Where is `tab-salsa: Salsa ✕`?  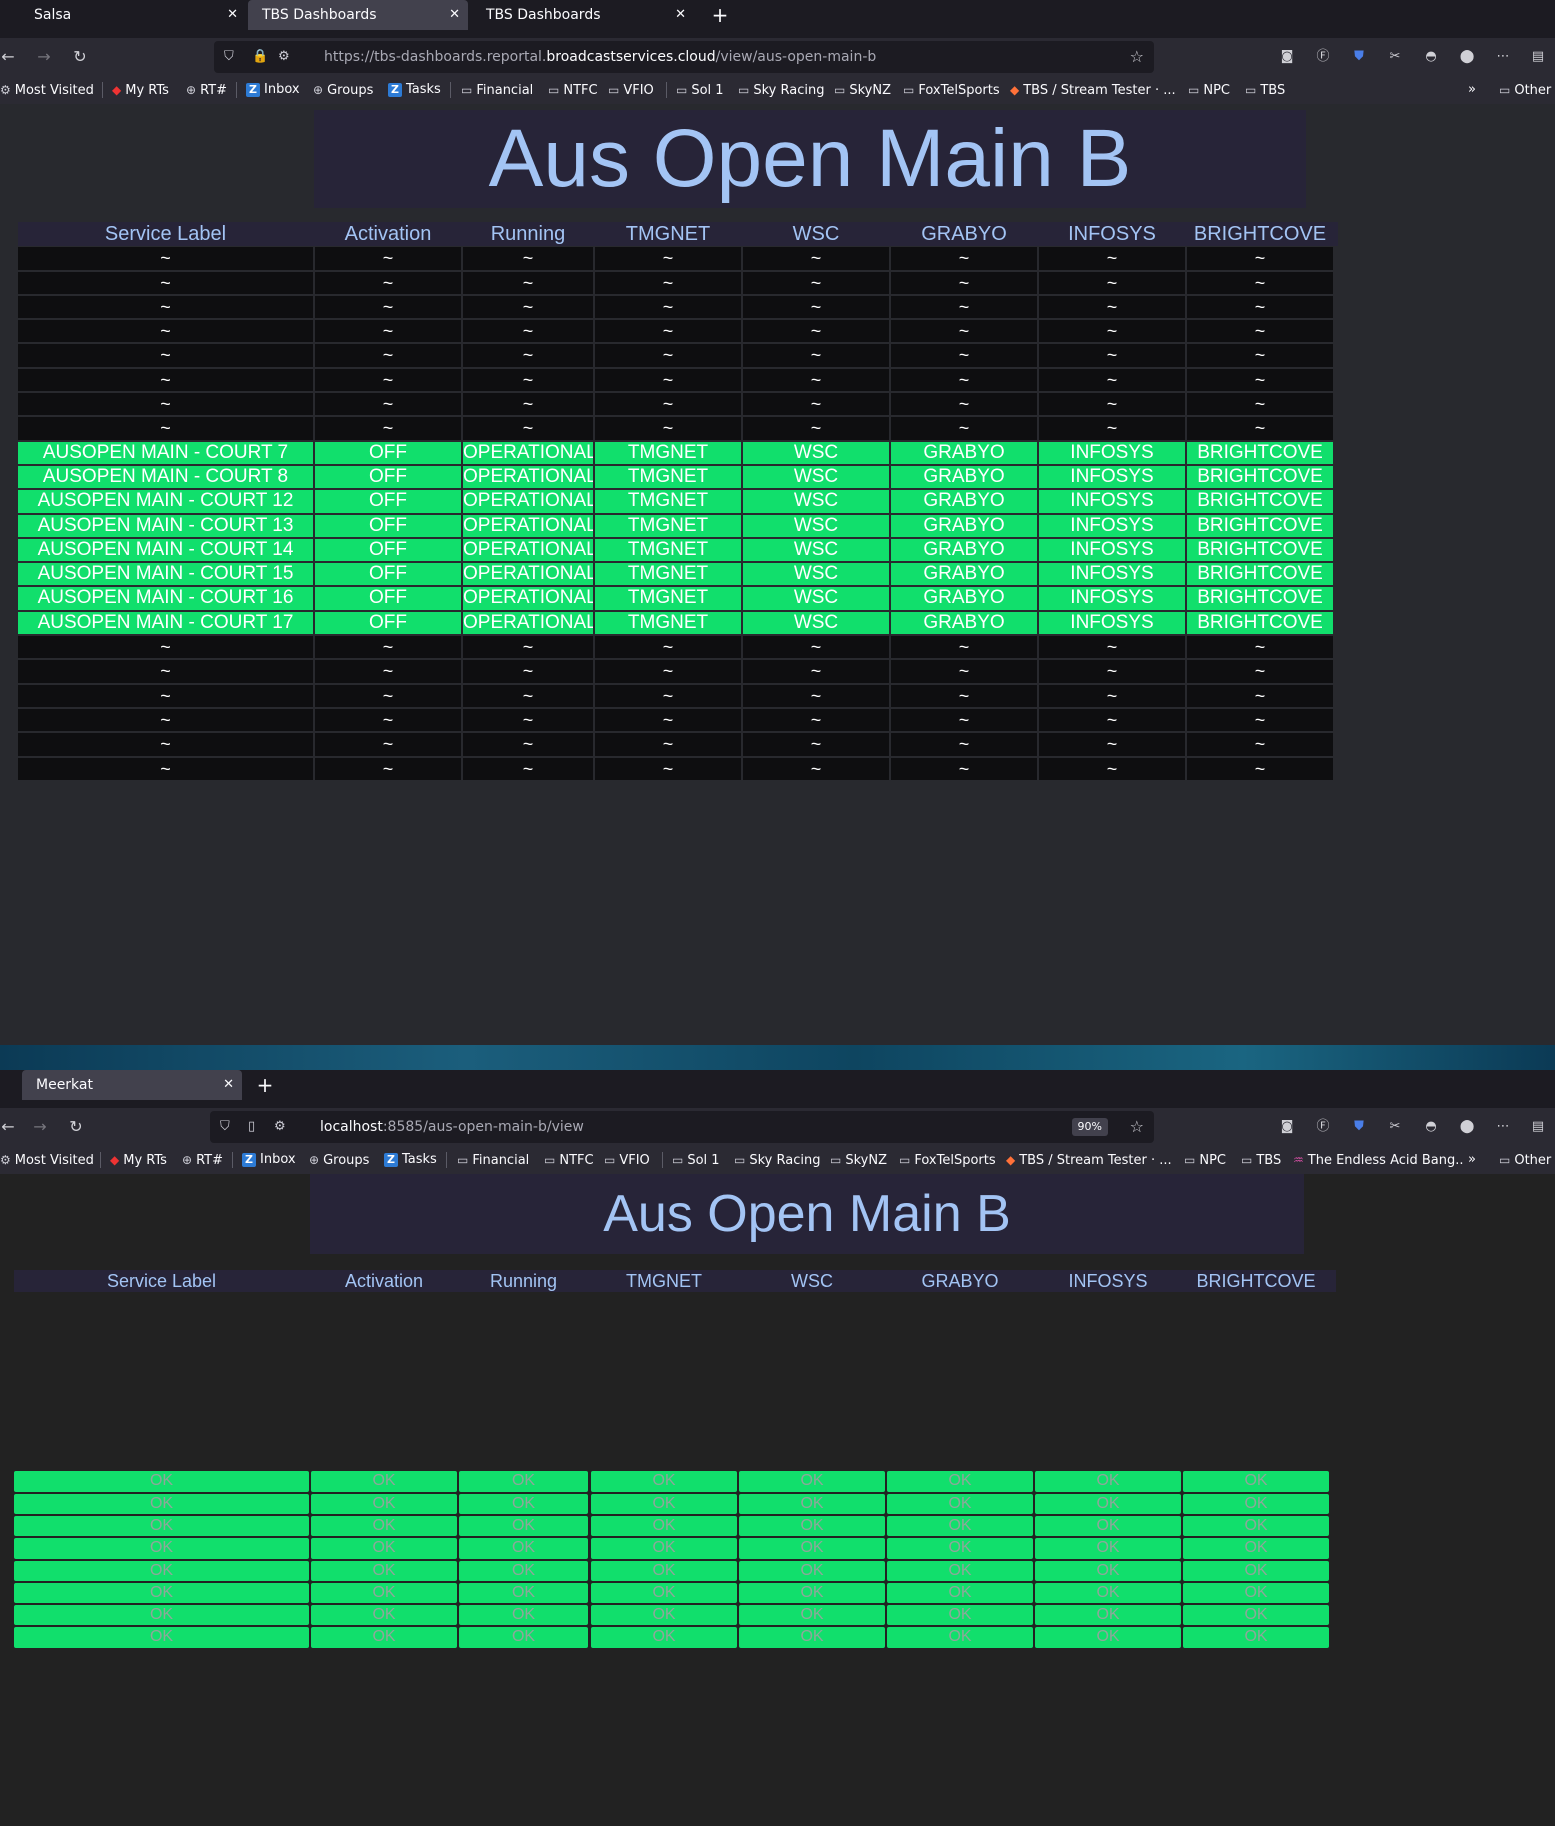 tab-salsa: Salsa ✕ is located at coordinates (133, 15).